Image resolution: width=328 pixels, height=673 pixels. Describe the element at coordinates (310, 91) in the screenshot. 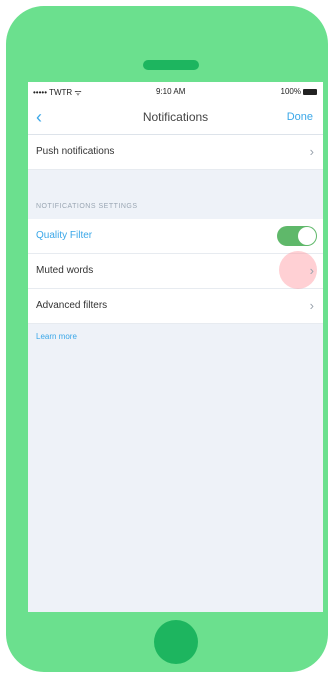

I see `battery-icon` at that location.